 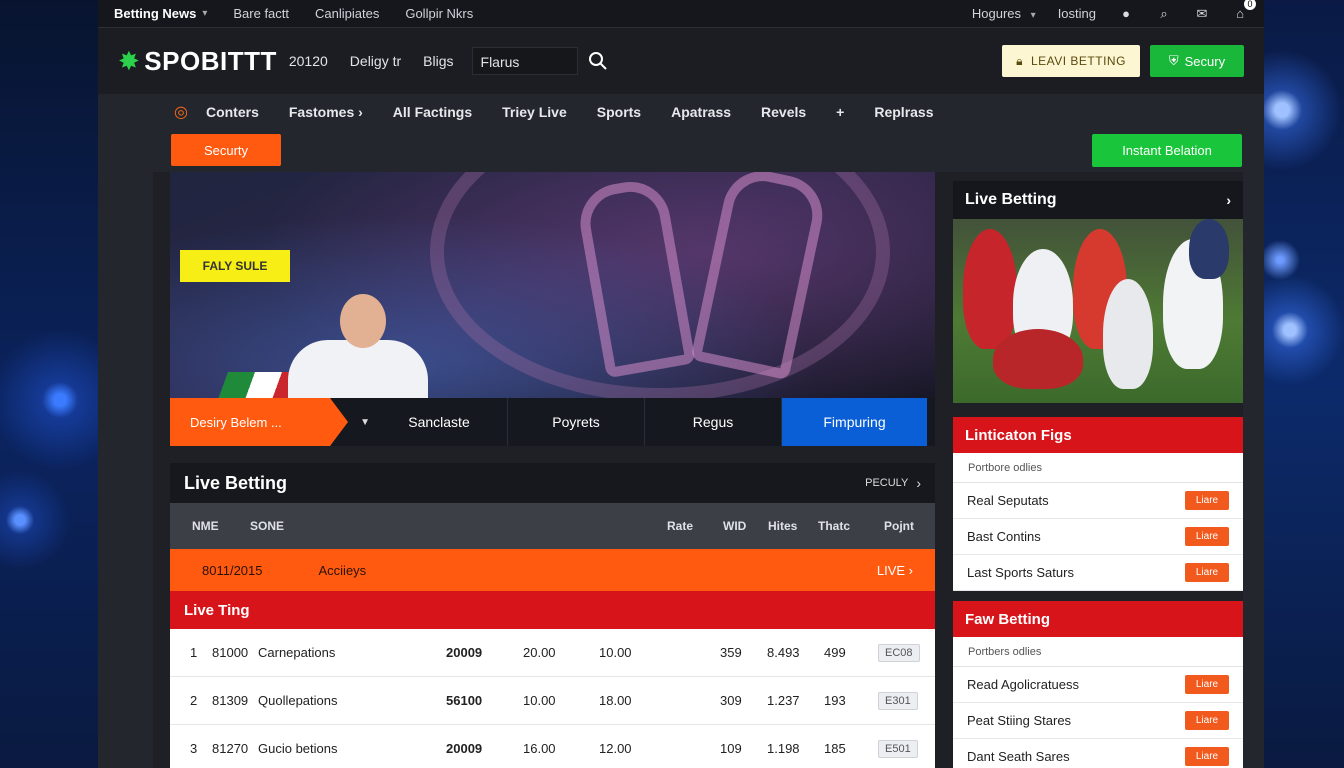 I want to click on brand-news-link: Betting News, so click(x=155, y=13).